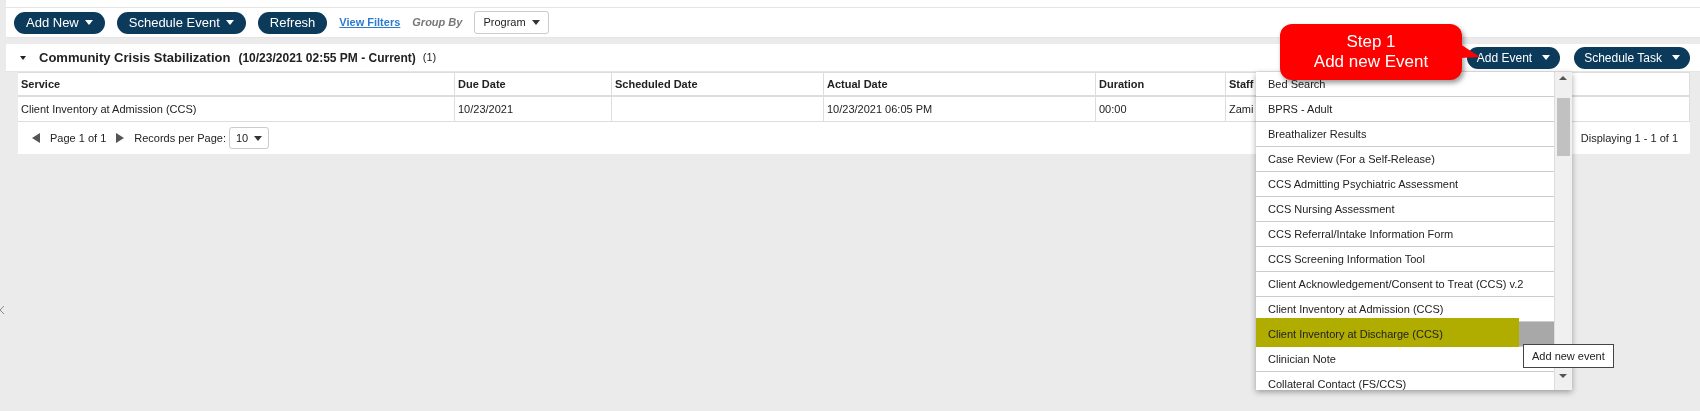 The width and height of the screenshot is (1700, 411). What do you see at coordinates (429, 58) in the screenshot?
I see `group-count: (1)` at bounding box center [429, 58].